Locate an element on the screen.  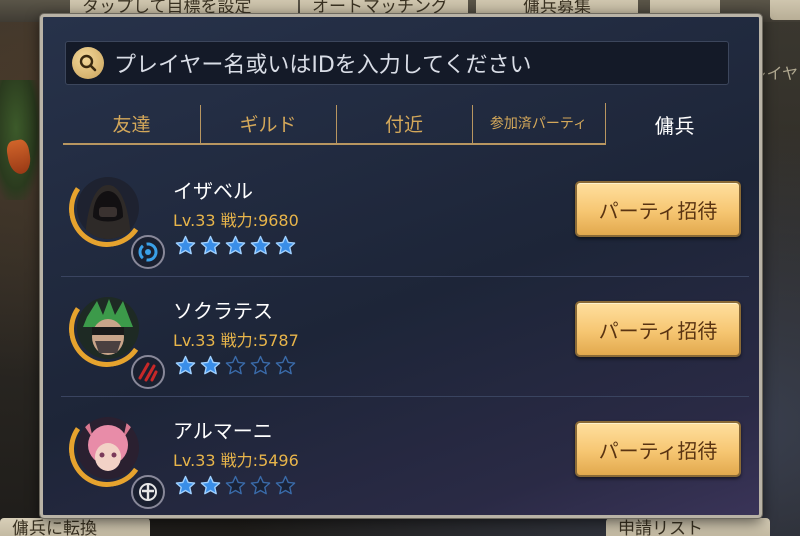
player-name: ソクラテス is located at coordinates (223, 311).